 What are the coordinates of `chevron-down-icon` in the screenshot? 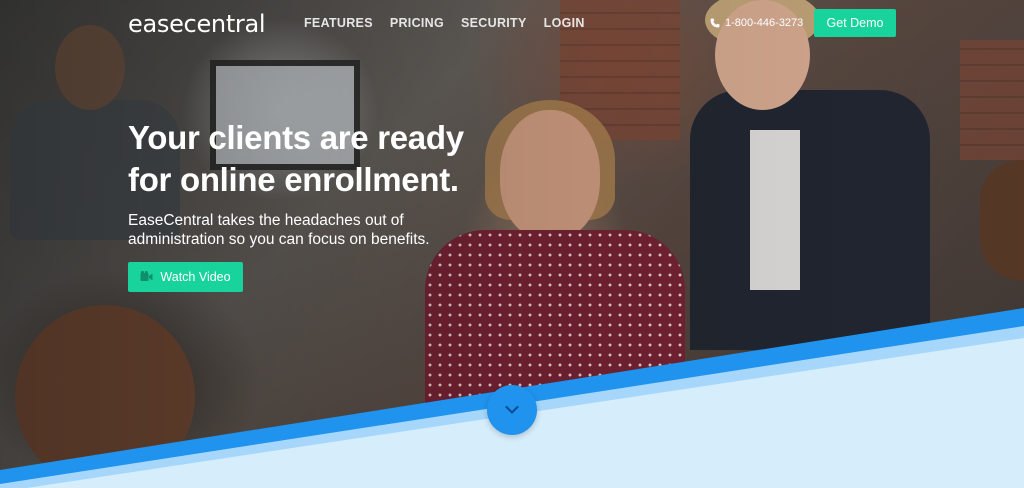 It's located at (512, 410).